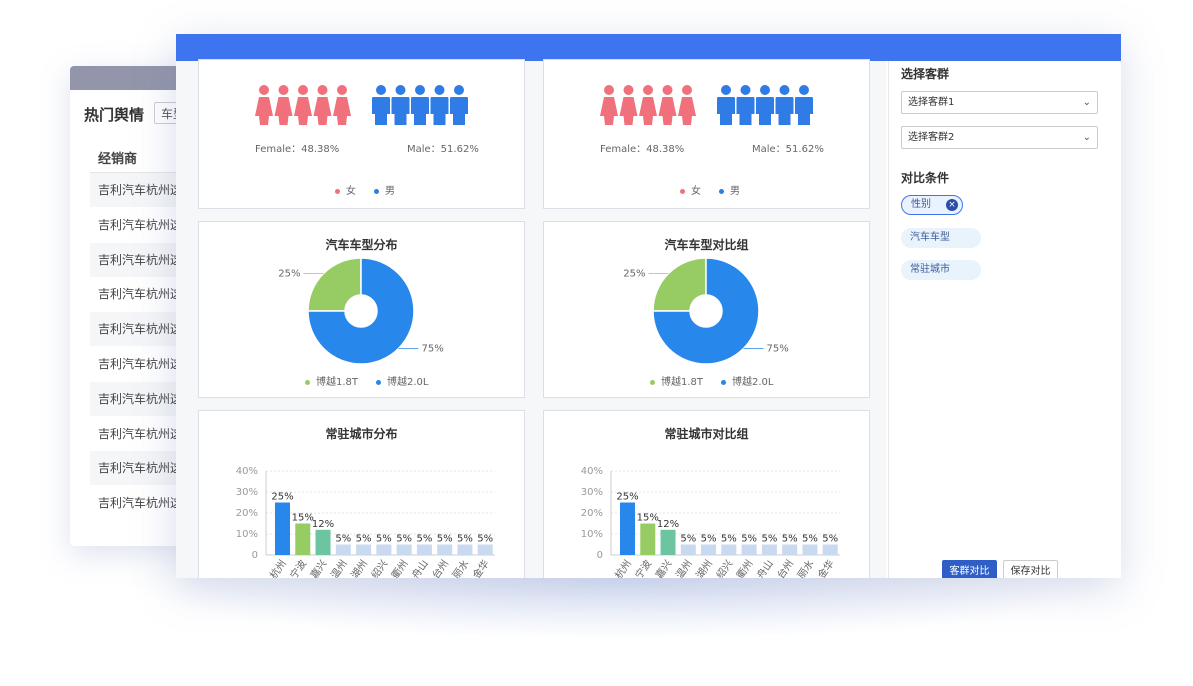 The image size is (1193, 686). I want to click on blue-dot-icon, so click(379, 382).